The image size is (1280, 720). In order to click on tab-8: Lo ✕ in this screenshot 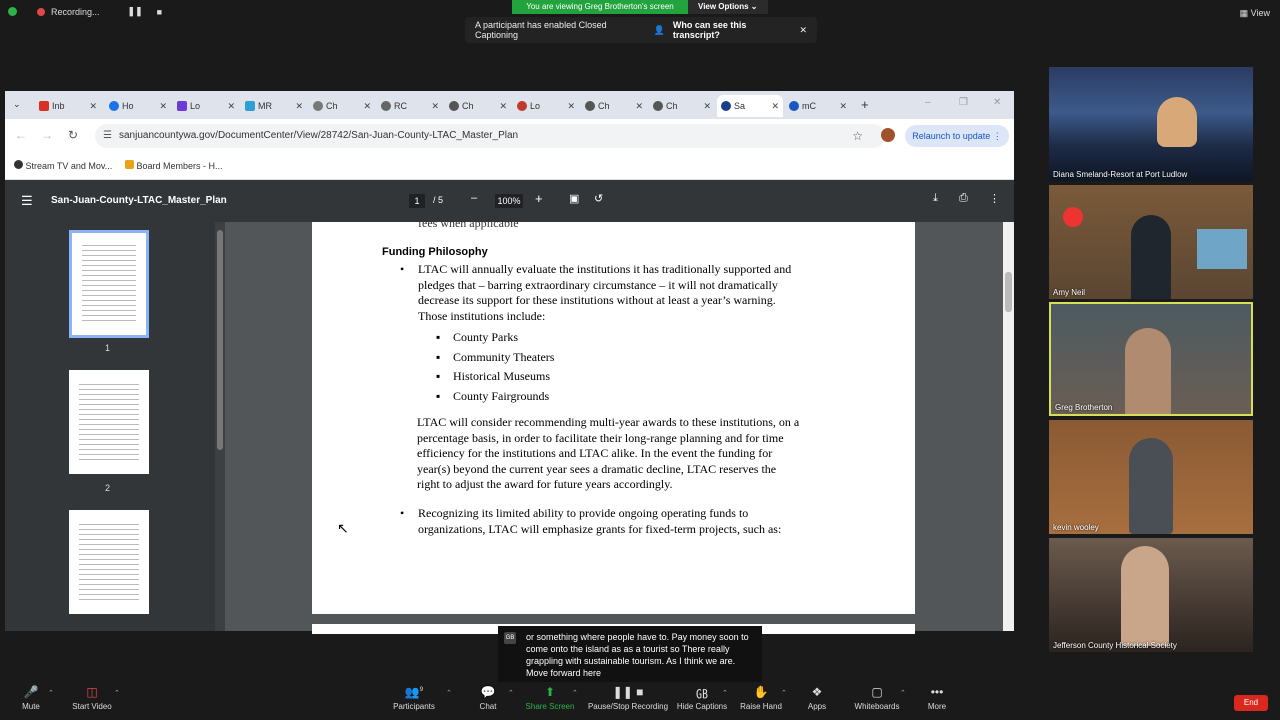, I will do `click(546, 106)`.